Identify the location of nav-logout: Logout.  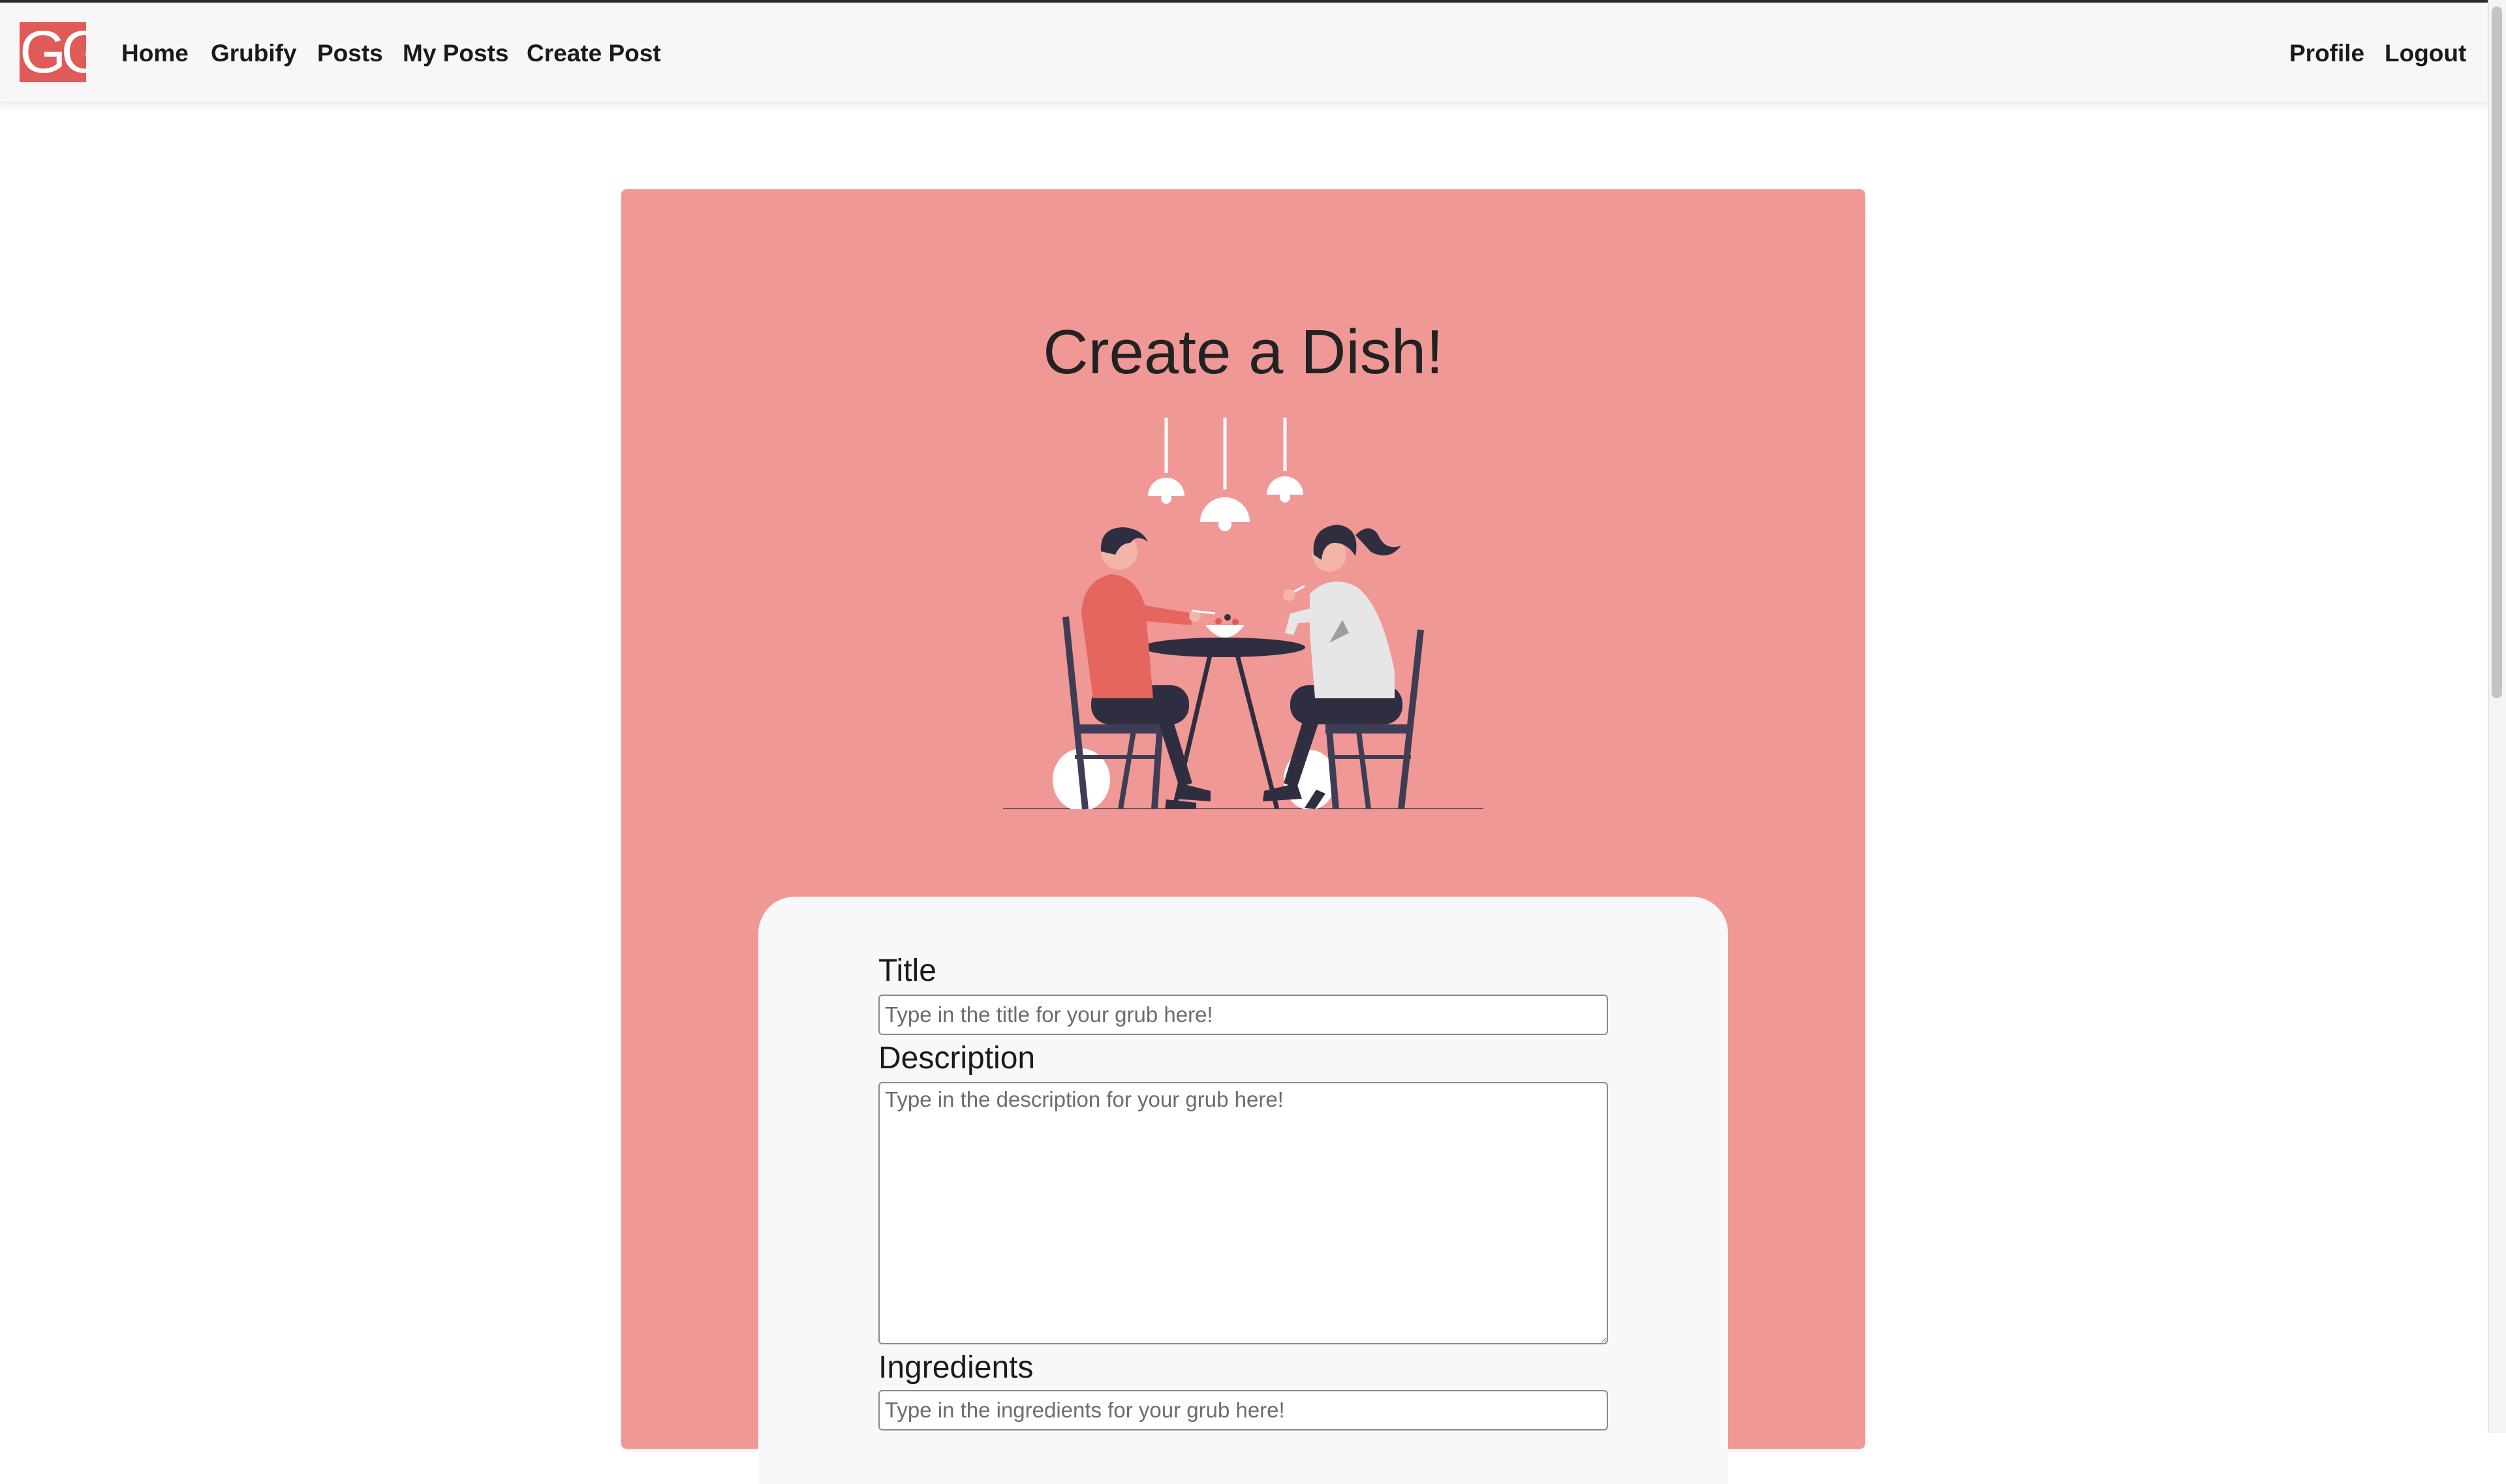
(2425, 53).